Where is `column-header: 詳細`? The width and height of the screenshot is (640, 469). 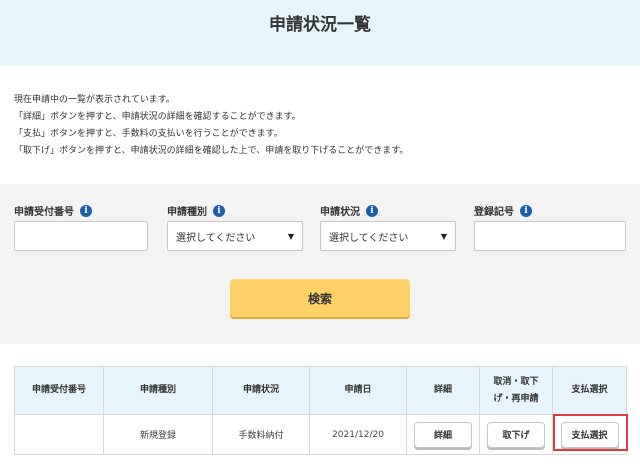 column-header: 詳細 is located at coordinates (443, 390).